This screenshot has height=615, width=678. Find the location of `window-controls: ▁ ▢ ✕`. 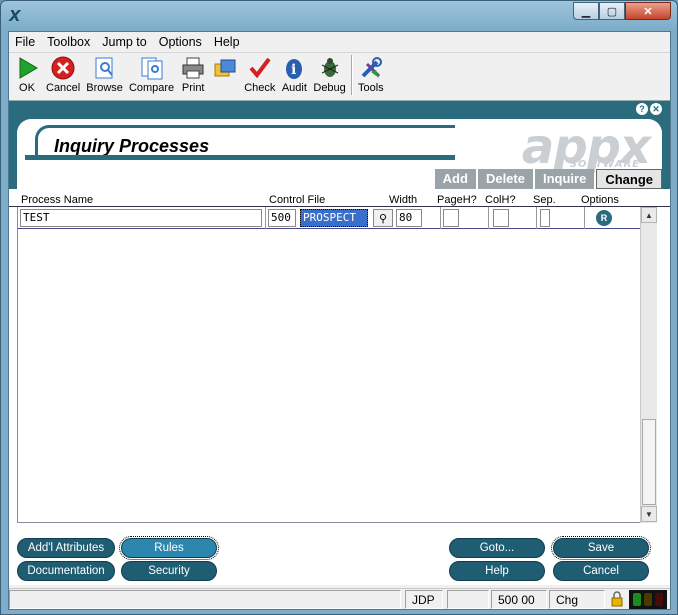

window-controls: ▁ ▢ ✕ is located at coordinates (622, 11).